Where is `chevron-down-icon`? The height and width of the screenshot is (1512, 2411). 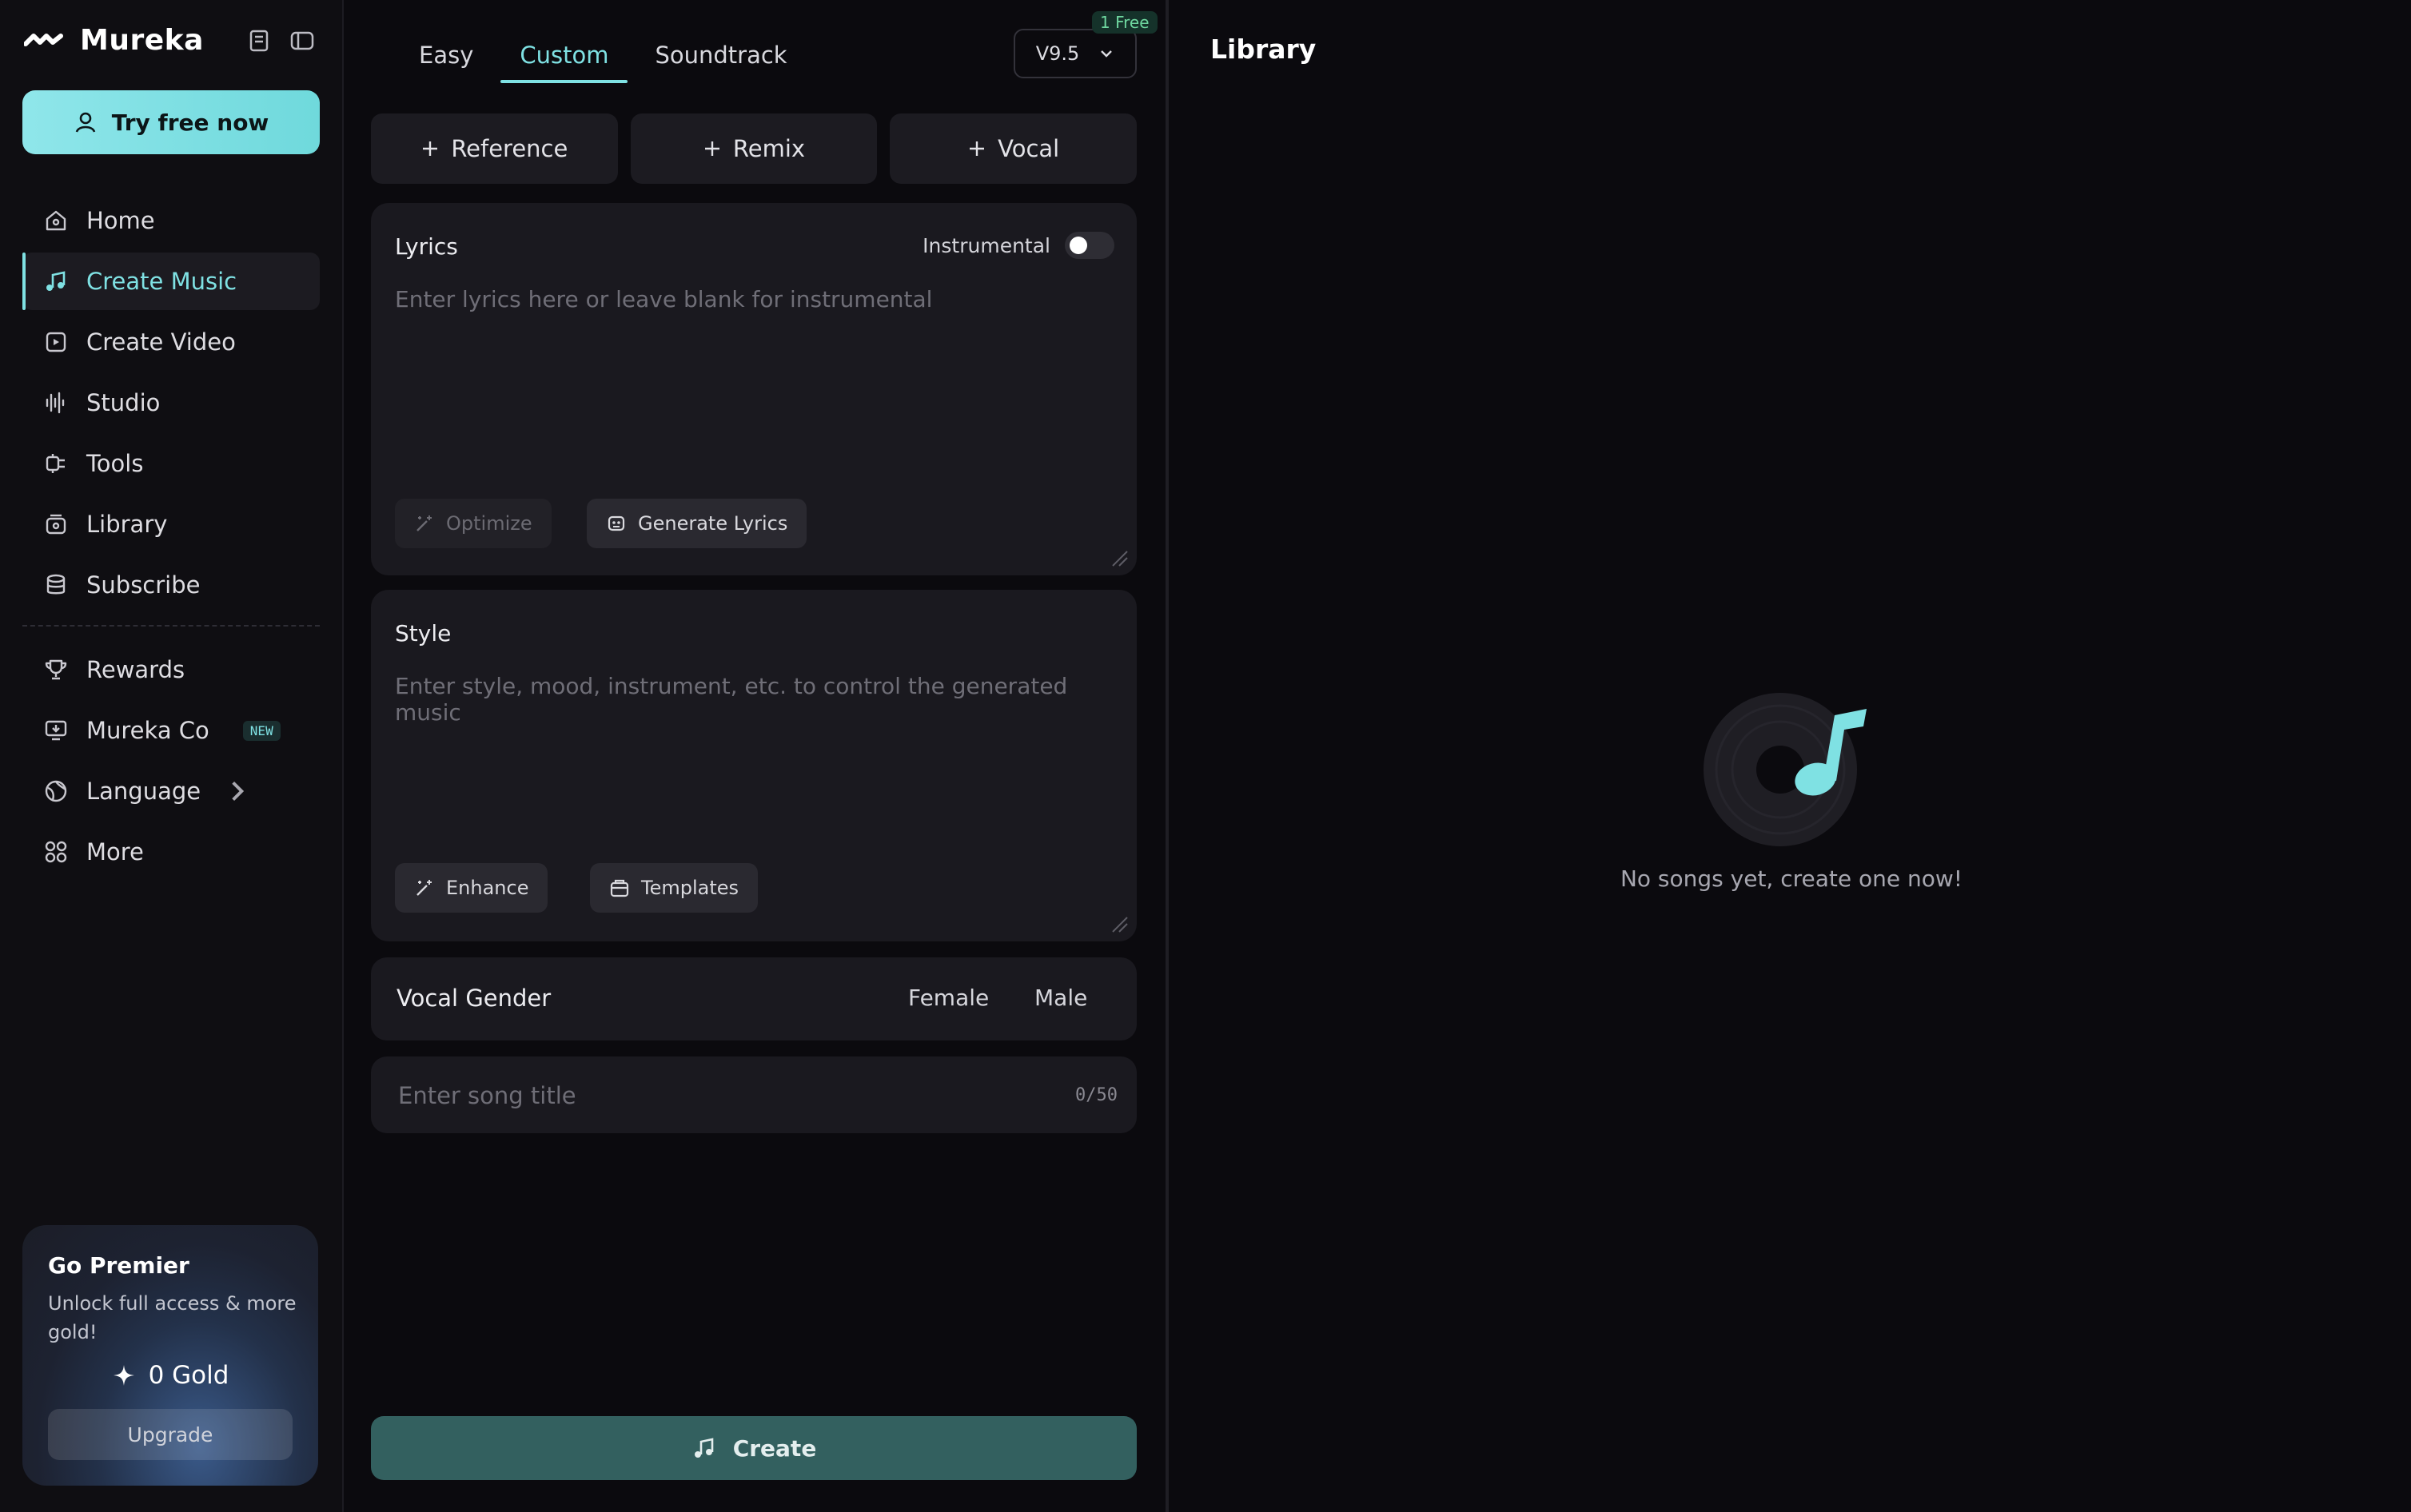
chevron-down-icon is located at coordinates (1107, 54).